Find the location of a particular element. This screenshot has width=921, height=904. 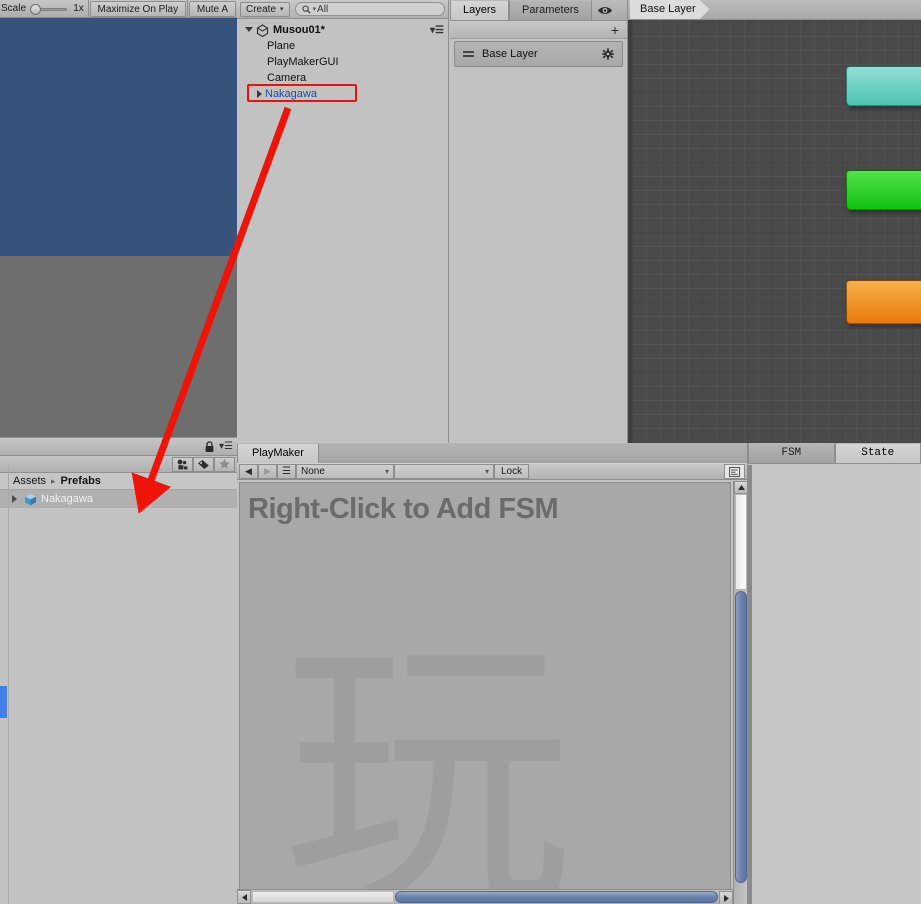

add-fsm-hint-label: Right-Click to Add FSM is located at coordinates (403, 509).